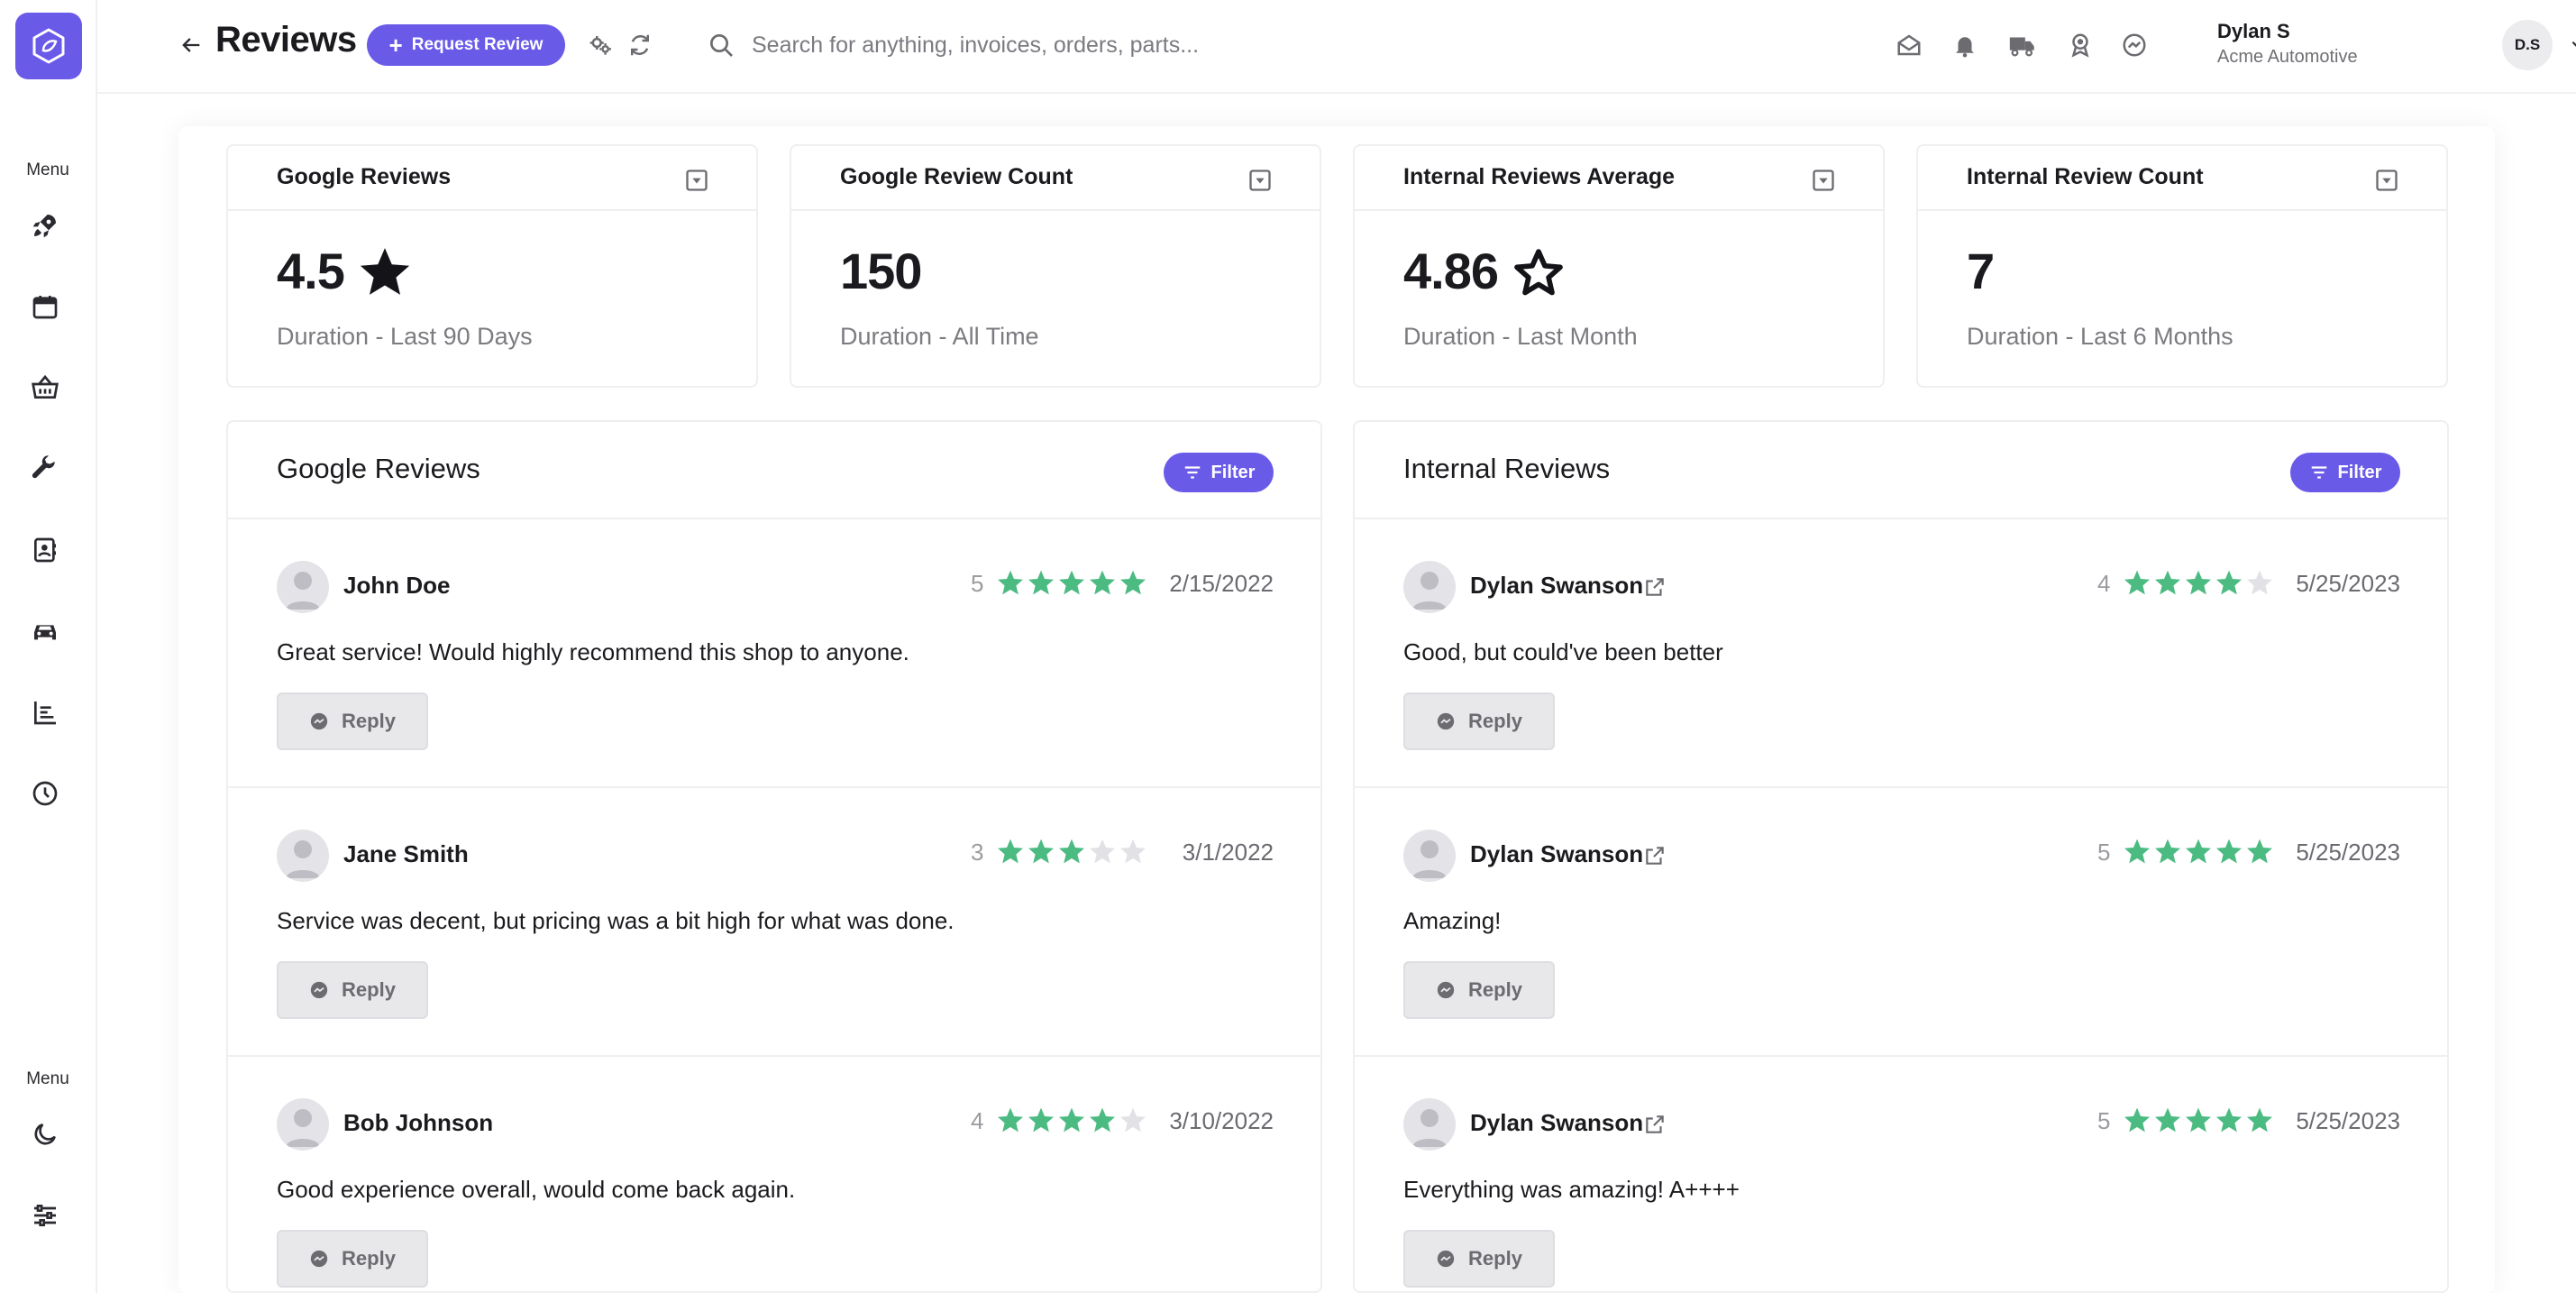 Image resolution: width=2576 pixels, height=1293 pixels. Describe the element at coordinates (640, 45) in the screenshot. I see `refresh-button` at that location.